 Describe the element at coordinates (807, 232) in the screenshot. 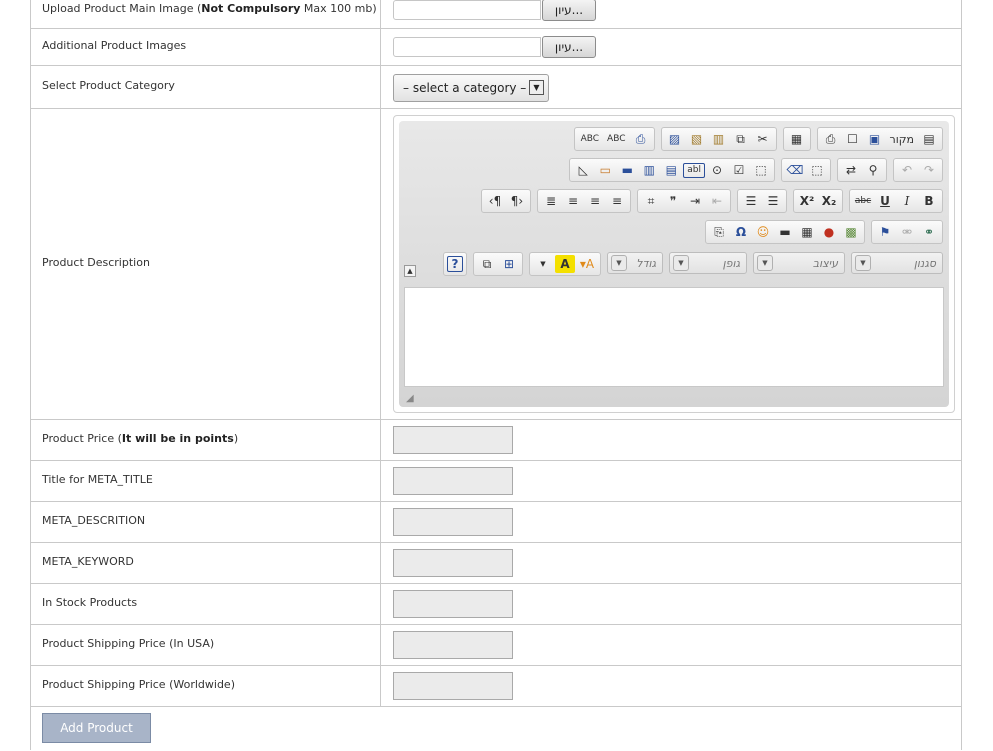

I see `table-icon: ▦` at that location.